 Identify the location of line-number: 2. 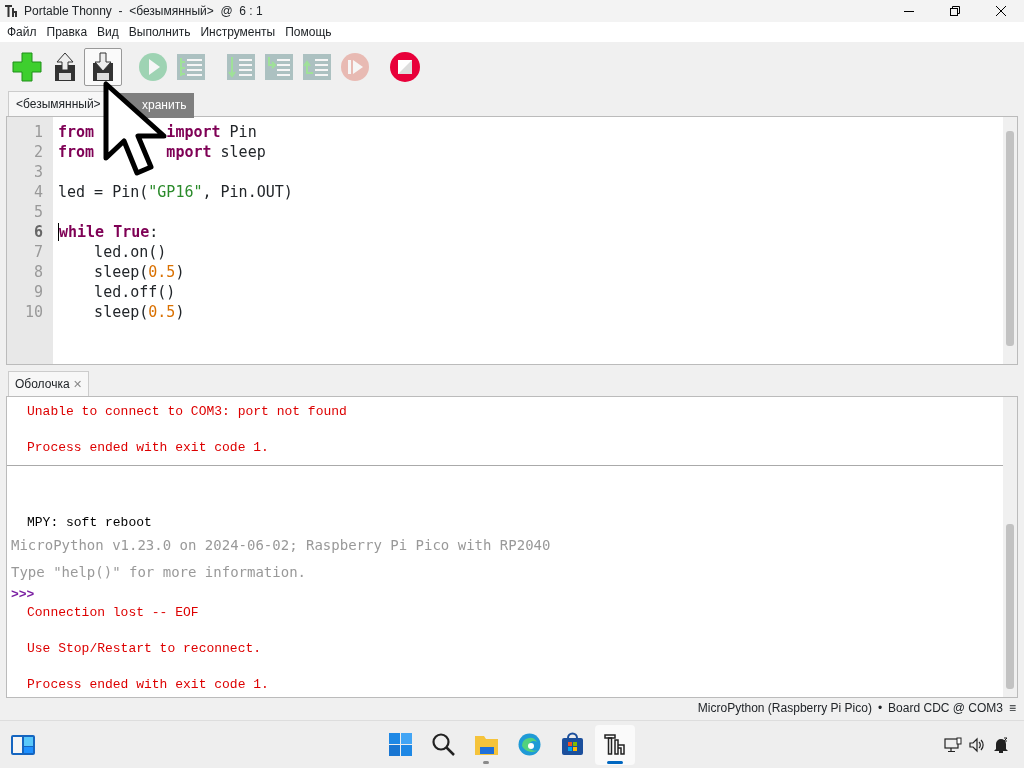
(37, 152).